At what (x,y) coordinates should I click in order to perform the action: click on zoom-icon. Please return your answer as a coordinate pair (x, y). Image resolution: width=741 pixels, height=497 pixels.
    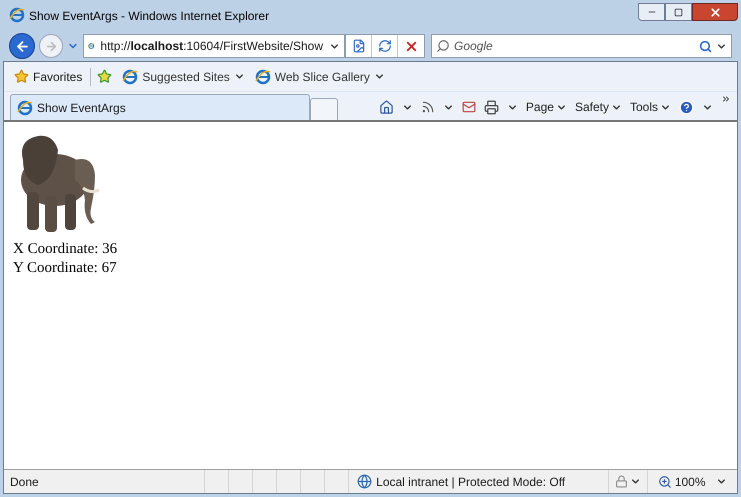
    Looking at the image, I should click on (665, 481).